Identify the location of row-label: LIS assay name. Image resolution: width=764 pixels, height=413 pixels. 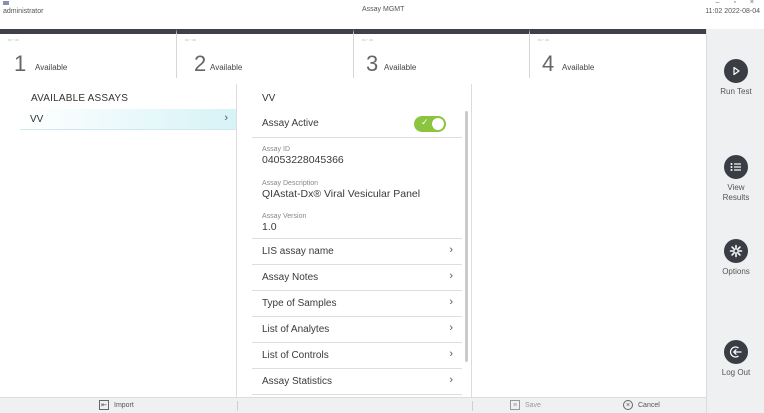
(298, 251).